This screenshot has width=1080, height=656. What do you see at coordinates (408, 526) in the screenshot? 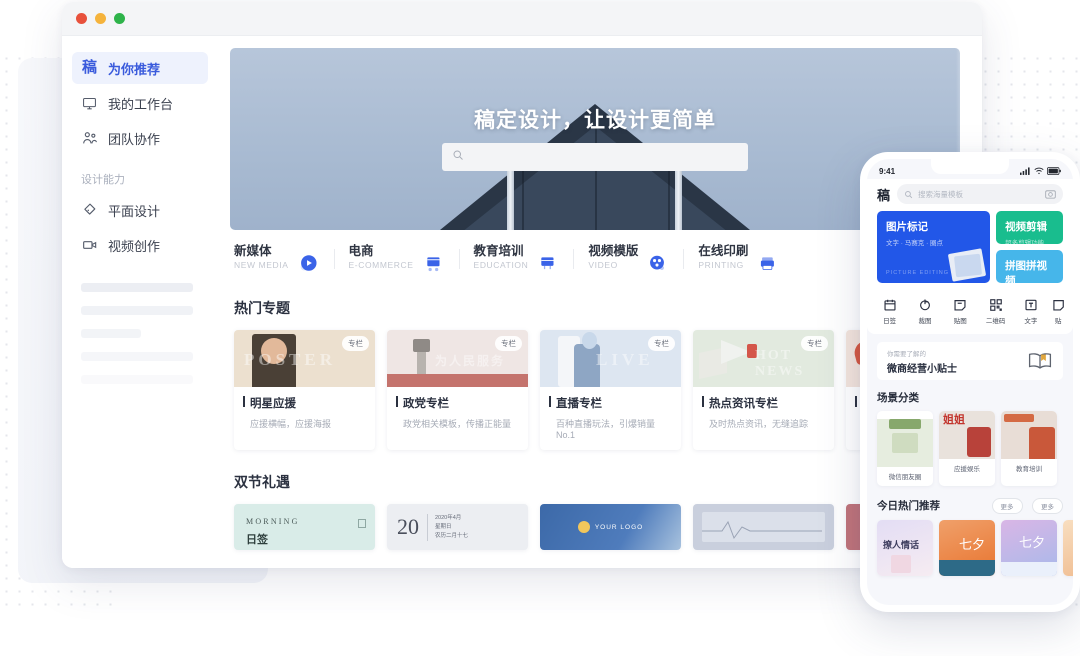
I see `gift-card-number: 20` at bounding box center [408, 526].